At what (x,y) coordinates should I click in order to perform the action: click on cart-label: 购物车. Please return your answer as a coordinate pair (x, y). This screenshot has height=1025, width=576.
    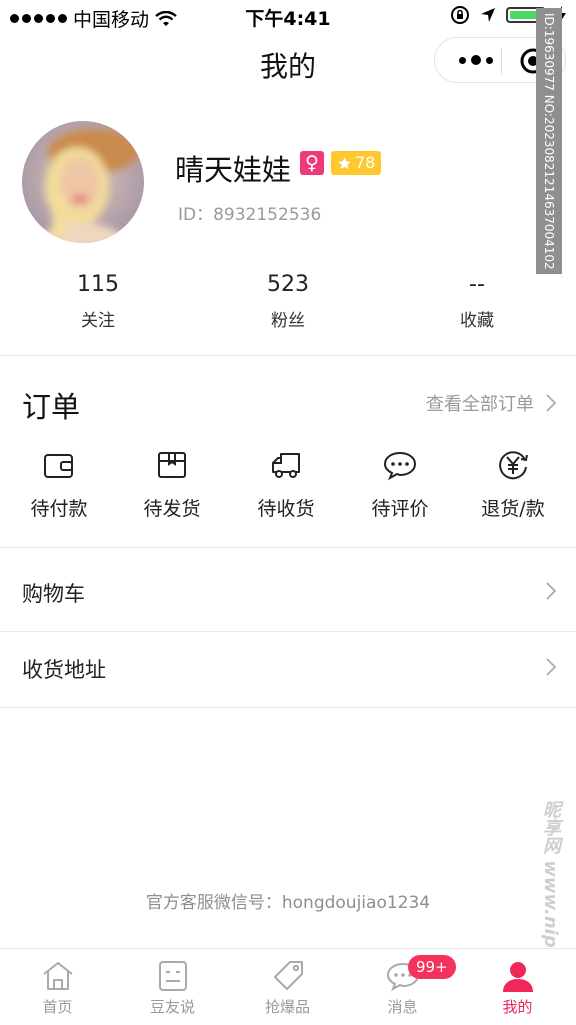
    Looking at the image, I should click on (53, 594).